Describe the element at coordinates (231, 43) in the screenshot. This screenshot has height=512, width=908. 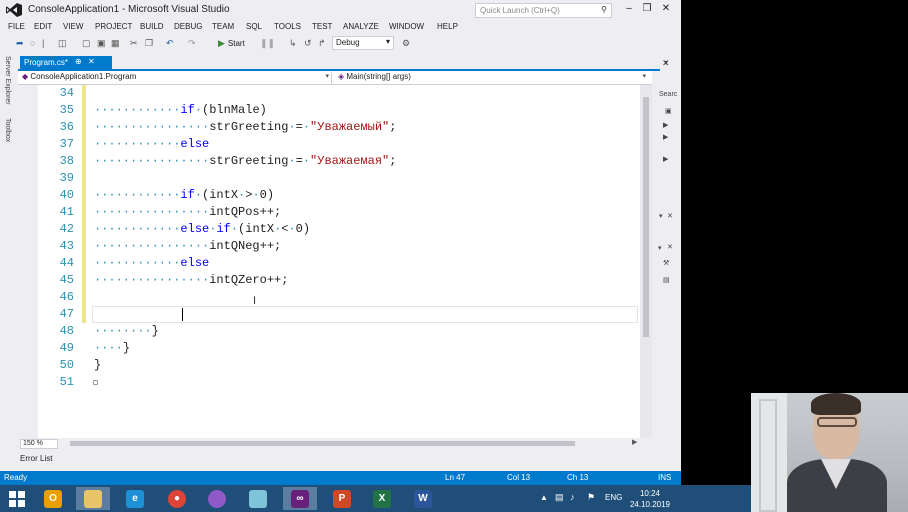
I see `start-debug-button: ▶ Start` at that location.